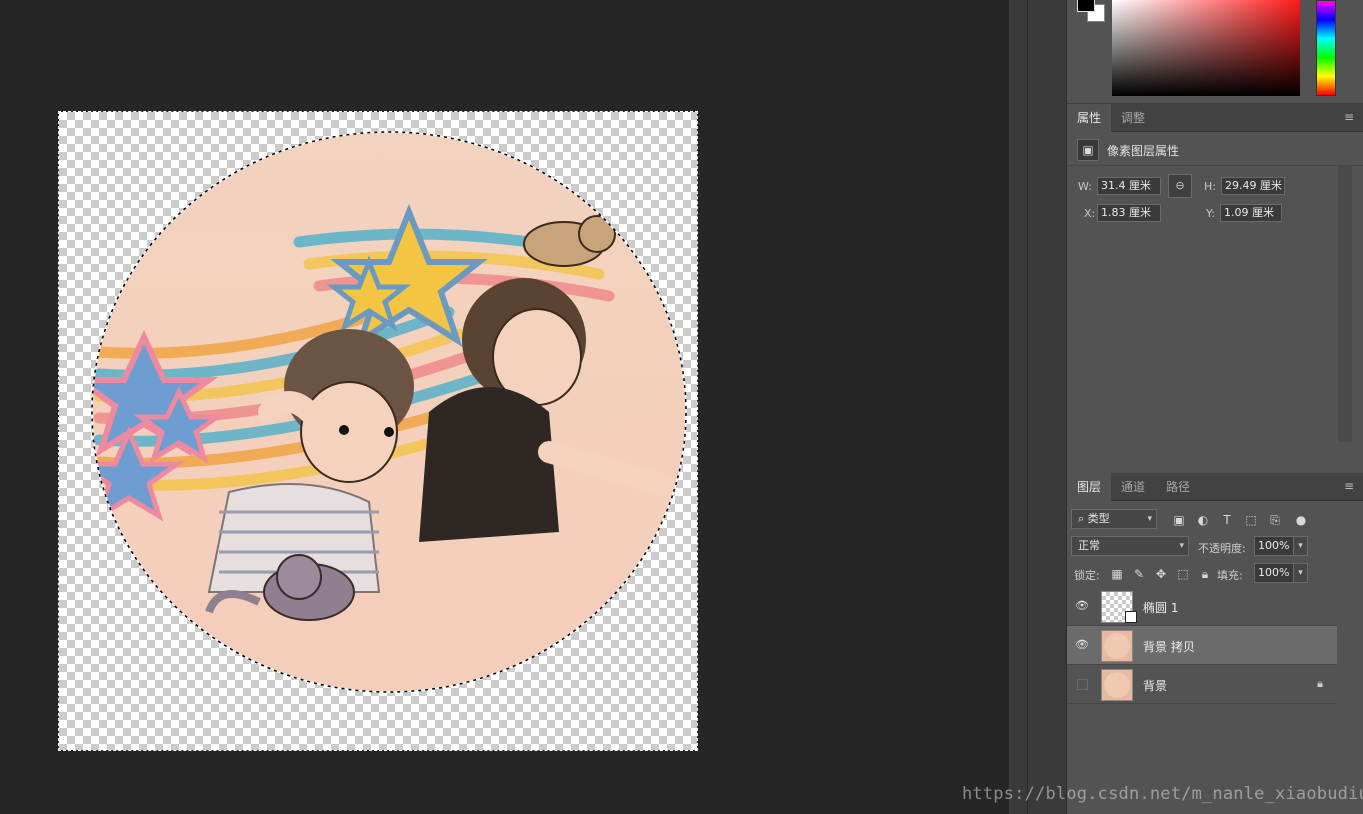 The image size is (1363, 814). What do you see at coordinates (1089, 487) in the screenshot?
I see `tab-layers: 图层` at bounding box center [1089, 487].